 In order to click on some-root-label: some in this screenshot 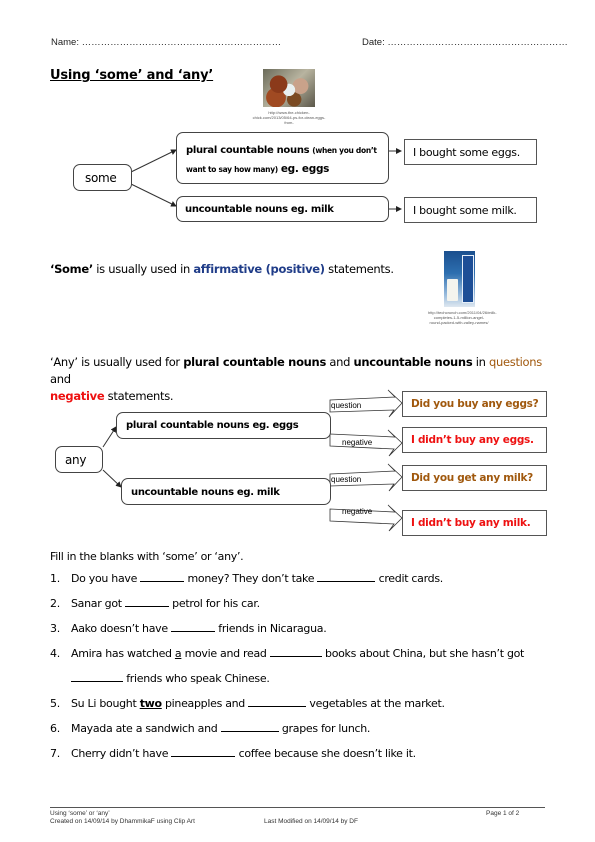, I will do `click(101, 178)`.